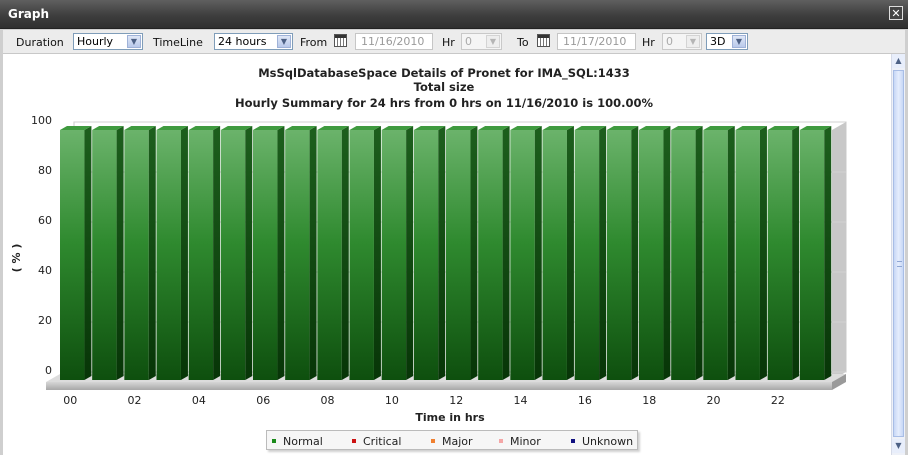 The height and width of the screenshot is (455, 908). What do you see at coordinates (523, 42) in the screenshot?
I see `to-label: To` at bounding box center [523, 42].